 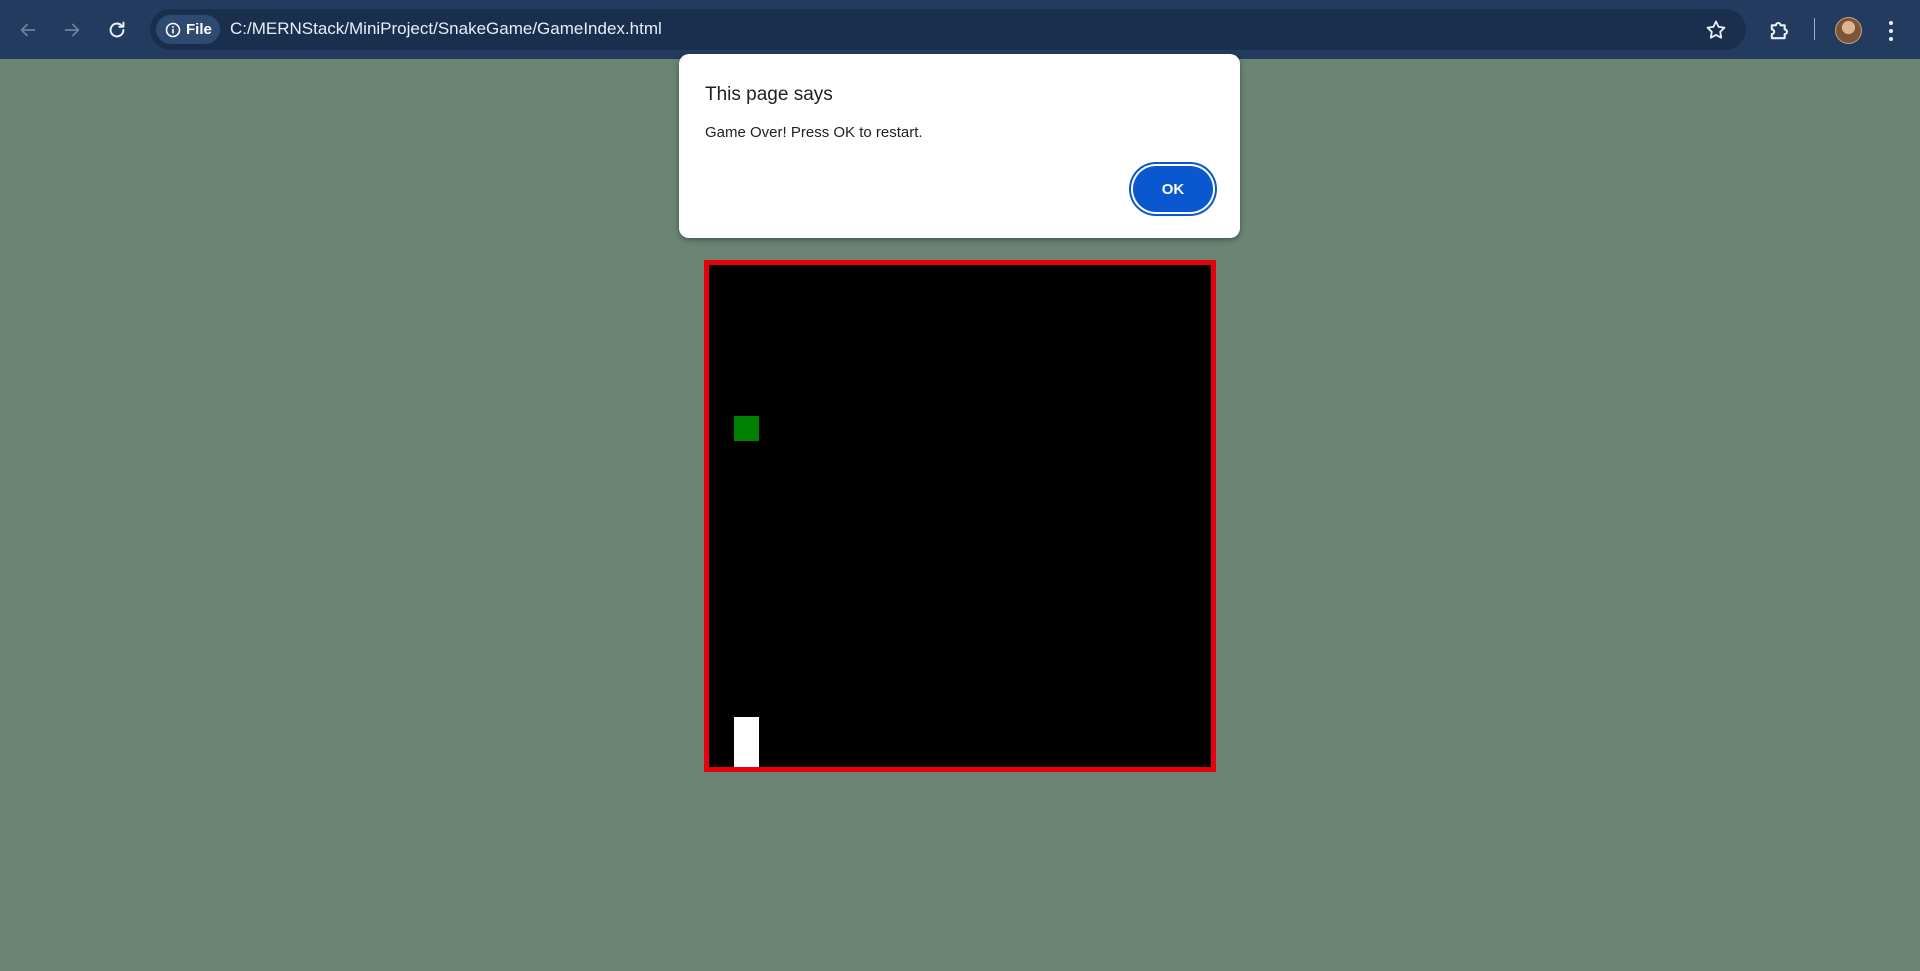 I want to click on forward-button, so click(x=72, y=30).